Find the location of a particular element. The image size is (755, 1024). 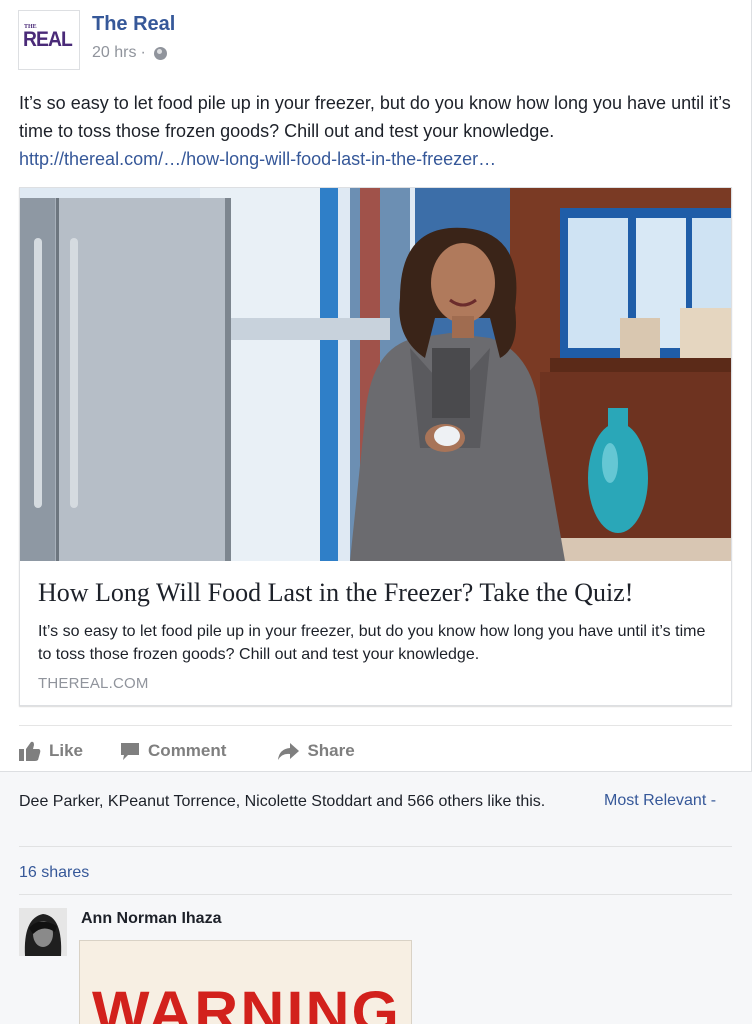

like-icon is located at coordinates (30, 751).